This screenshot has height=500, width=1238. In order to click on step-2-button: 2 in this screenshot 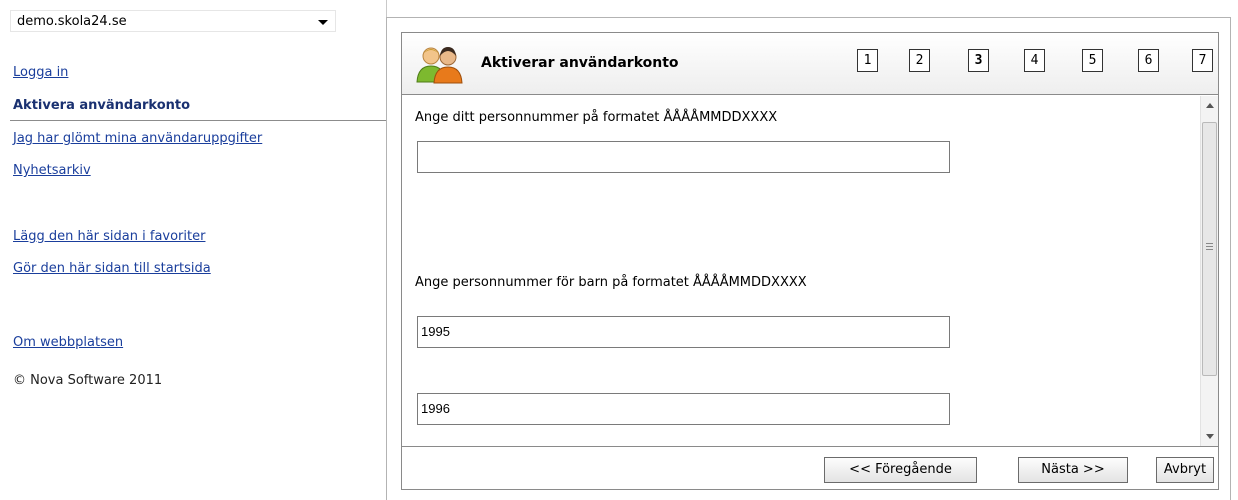, I will do `click(919, 60)`.